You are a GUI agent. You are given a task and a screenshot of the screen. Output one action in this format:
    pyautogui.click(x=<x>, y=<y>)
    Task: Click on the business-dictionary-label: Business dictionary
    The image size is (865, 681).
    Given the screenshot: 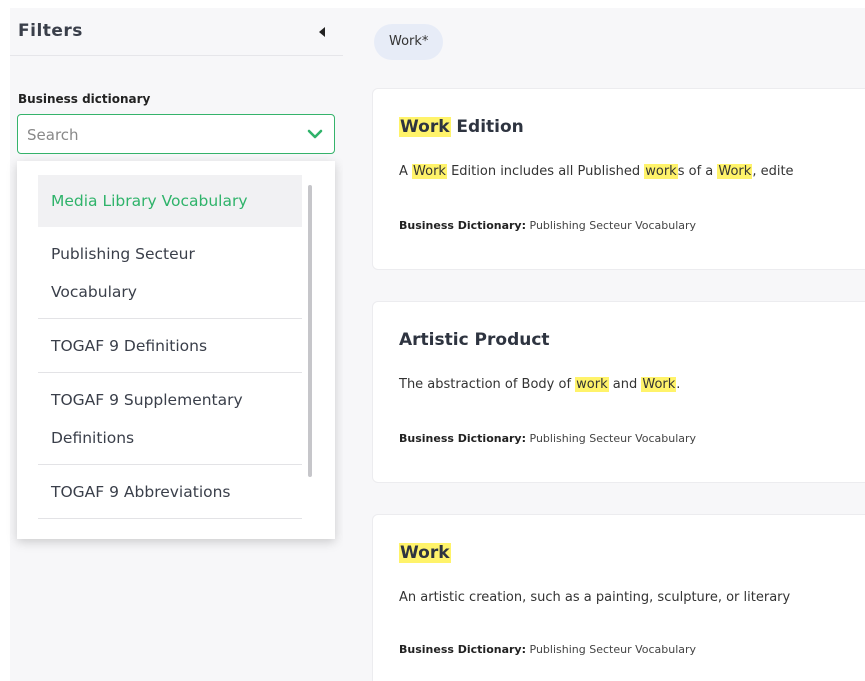 What is the action you would take?
    pyautogui.click(x=84, y=99)
    